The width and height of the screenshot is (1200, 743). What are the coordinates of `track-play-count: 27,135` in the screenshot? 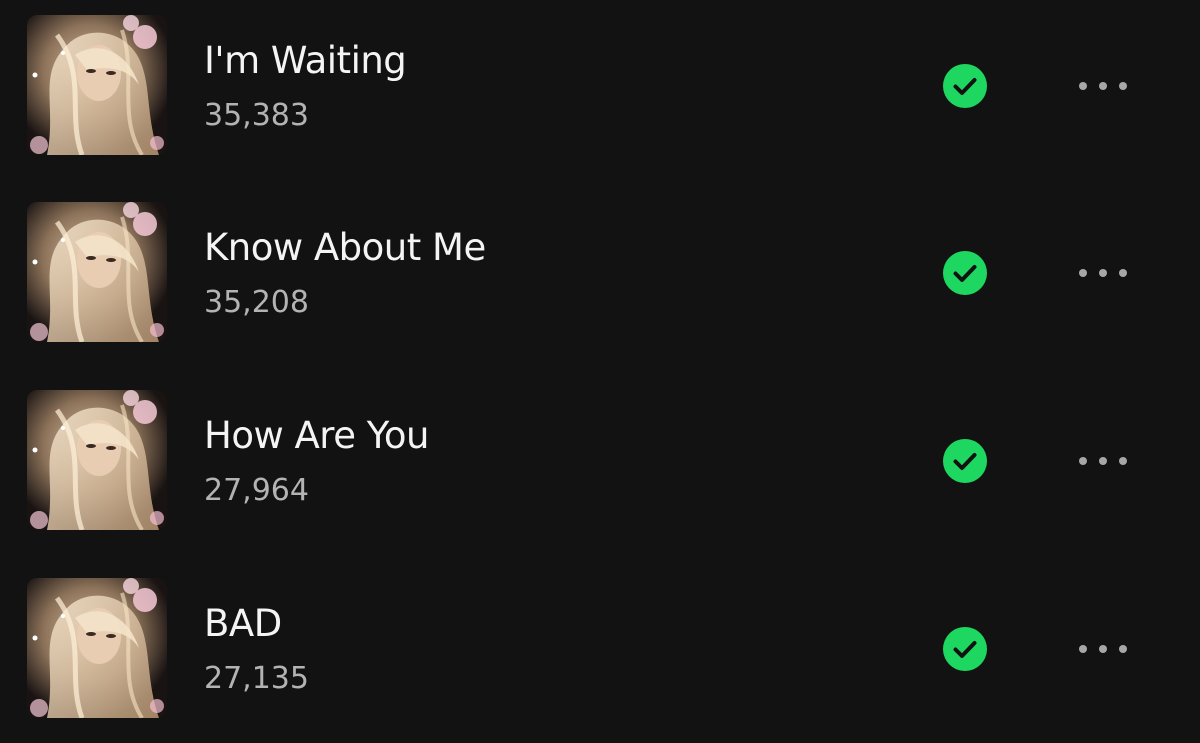 It's located at (256, 678).